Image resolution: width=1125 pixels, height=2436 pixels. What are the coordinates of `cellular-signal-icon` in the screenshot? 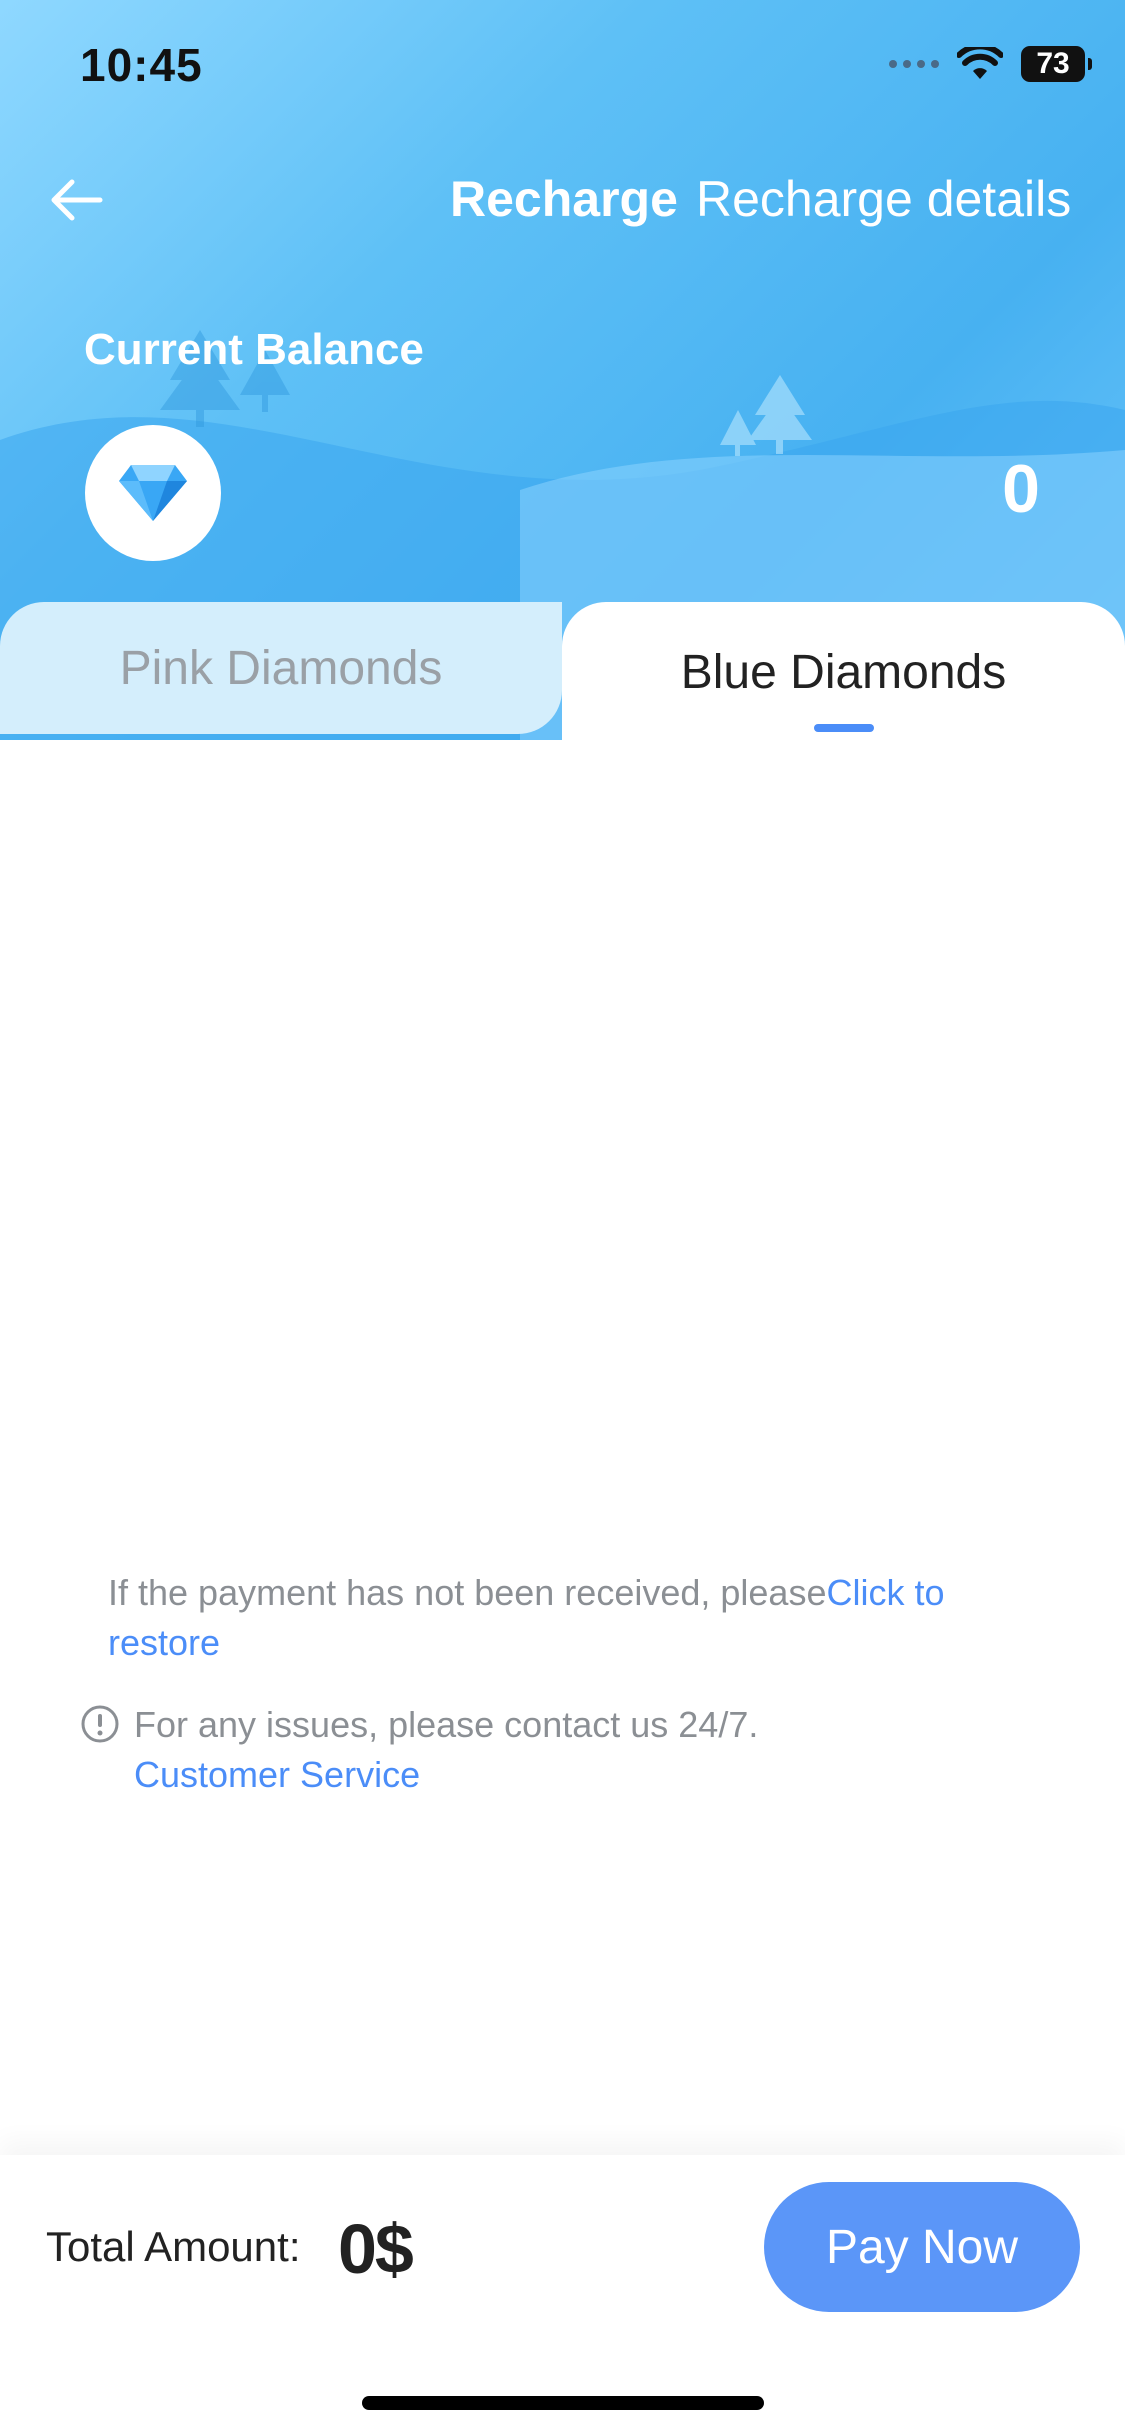 It's located at (914, 64).